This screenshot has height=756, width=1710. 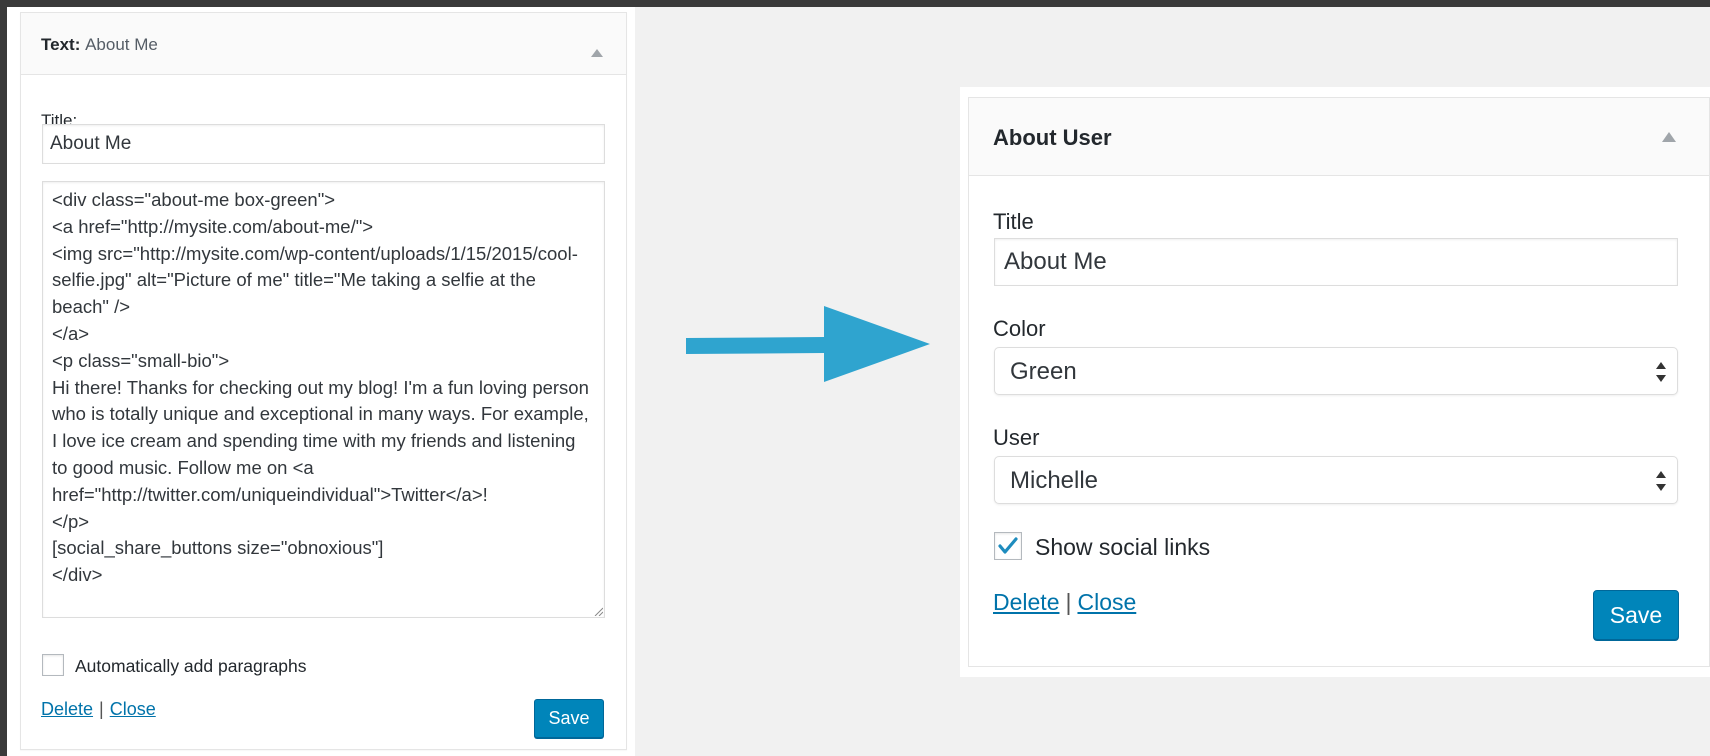 What do you see at coordinates (323, 44) in the screenshot?
I see `text-widget-header: Text: About Me` at bounding box center [323, 44].